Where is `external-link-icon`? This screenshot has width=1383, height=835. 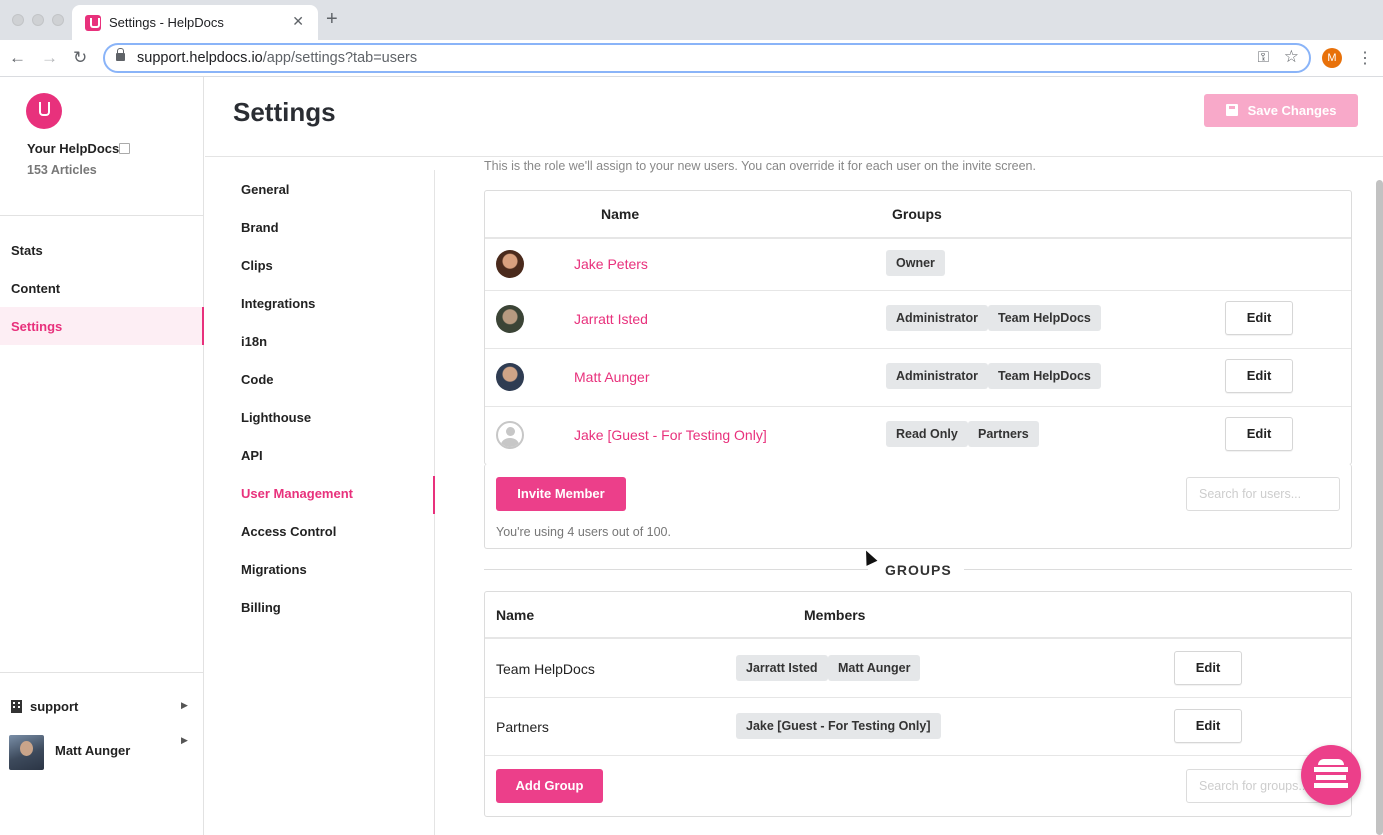 external-link-icon is located at coordinates (124, 148).